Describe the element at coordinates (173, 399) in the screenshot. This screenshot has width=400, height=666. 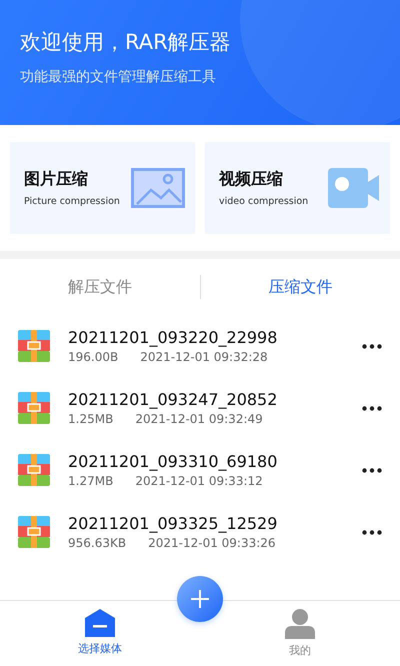
I see `file-name: 20211201_093247_20852` at that location.